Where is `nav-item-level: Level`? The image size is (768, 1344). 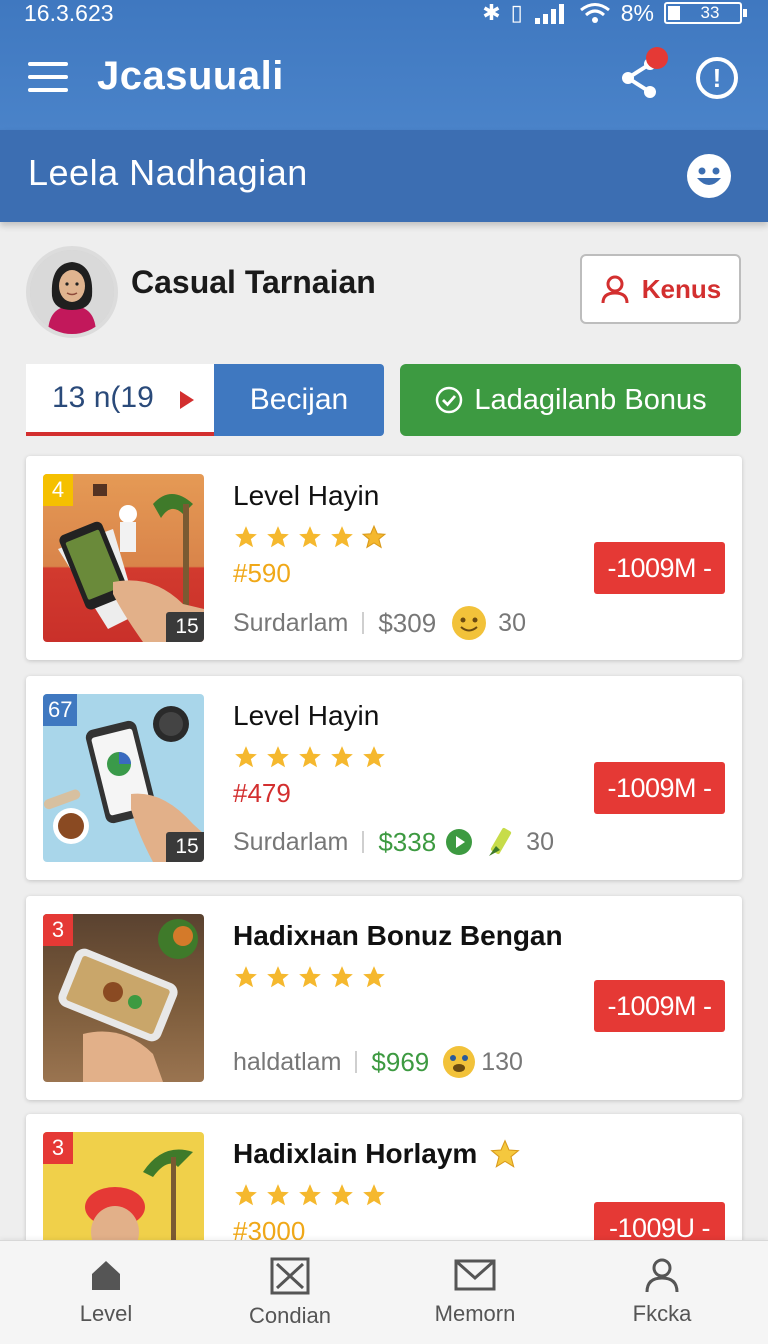 nav-item-level: Level is located at coordinates (106, 1292).